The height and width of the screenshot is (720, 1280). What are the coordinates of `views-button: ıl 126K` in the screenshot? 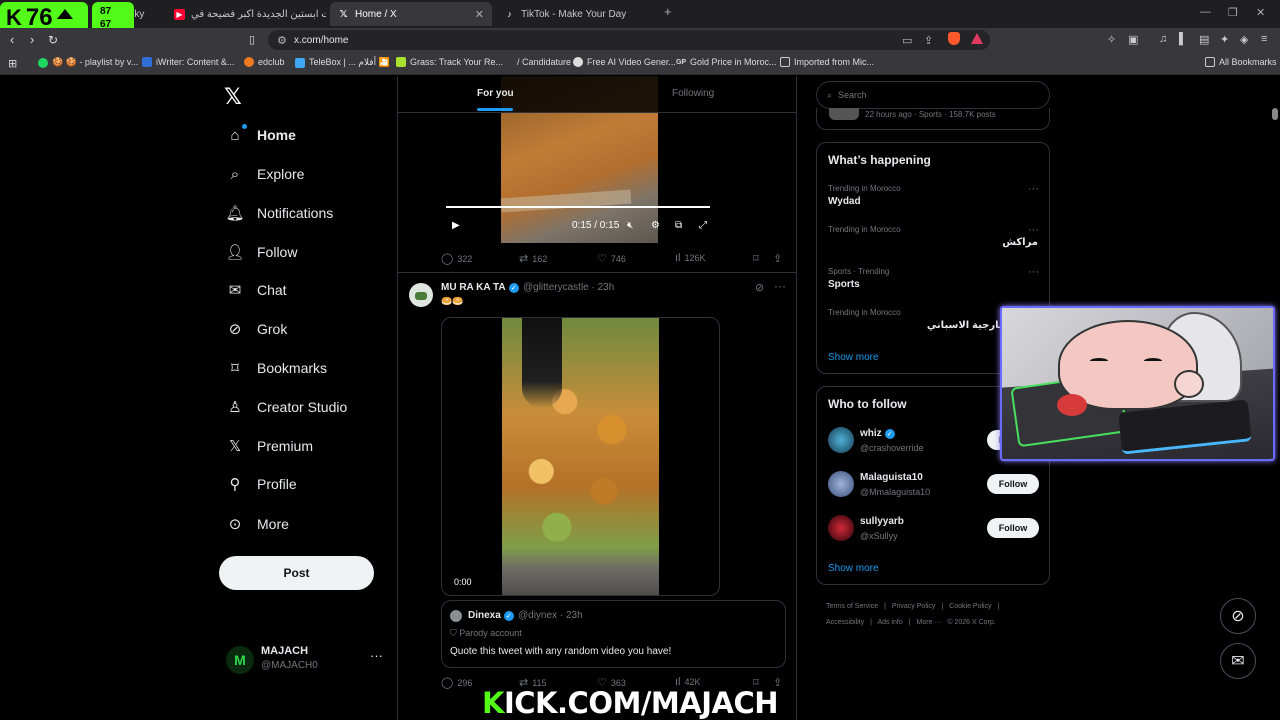 It's located at (690, 258).